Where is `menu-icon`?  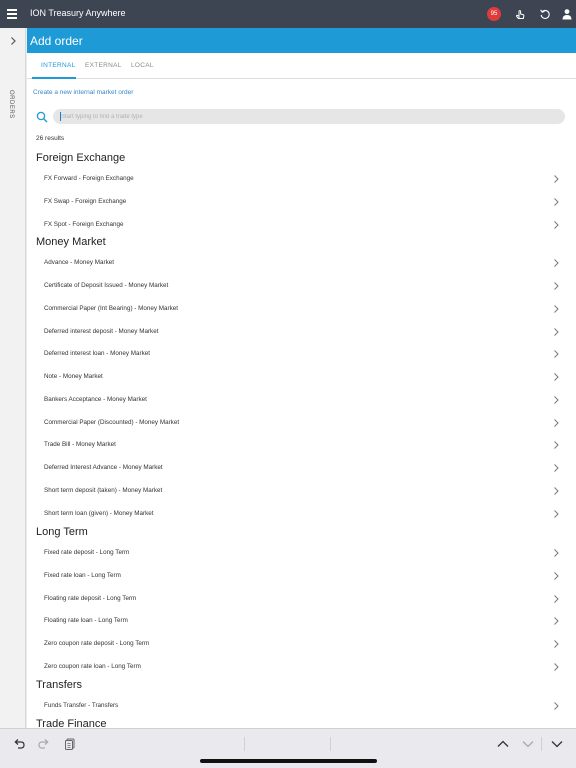 menu-icon is located at coordinates (12, 14).